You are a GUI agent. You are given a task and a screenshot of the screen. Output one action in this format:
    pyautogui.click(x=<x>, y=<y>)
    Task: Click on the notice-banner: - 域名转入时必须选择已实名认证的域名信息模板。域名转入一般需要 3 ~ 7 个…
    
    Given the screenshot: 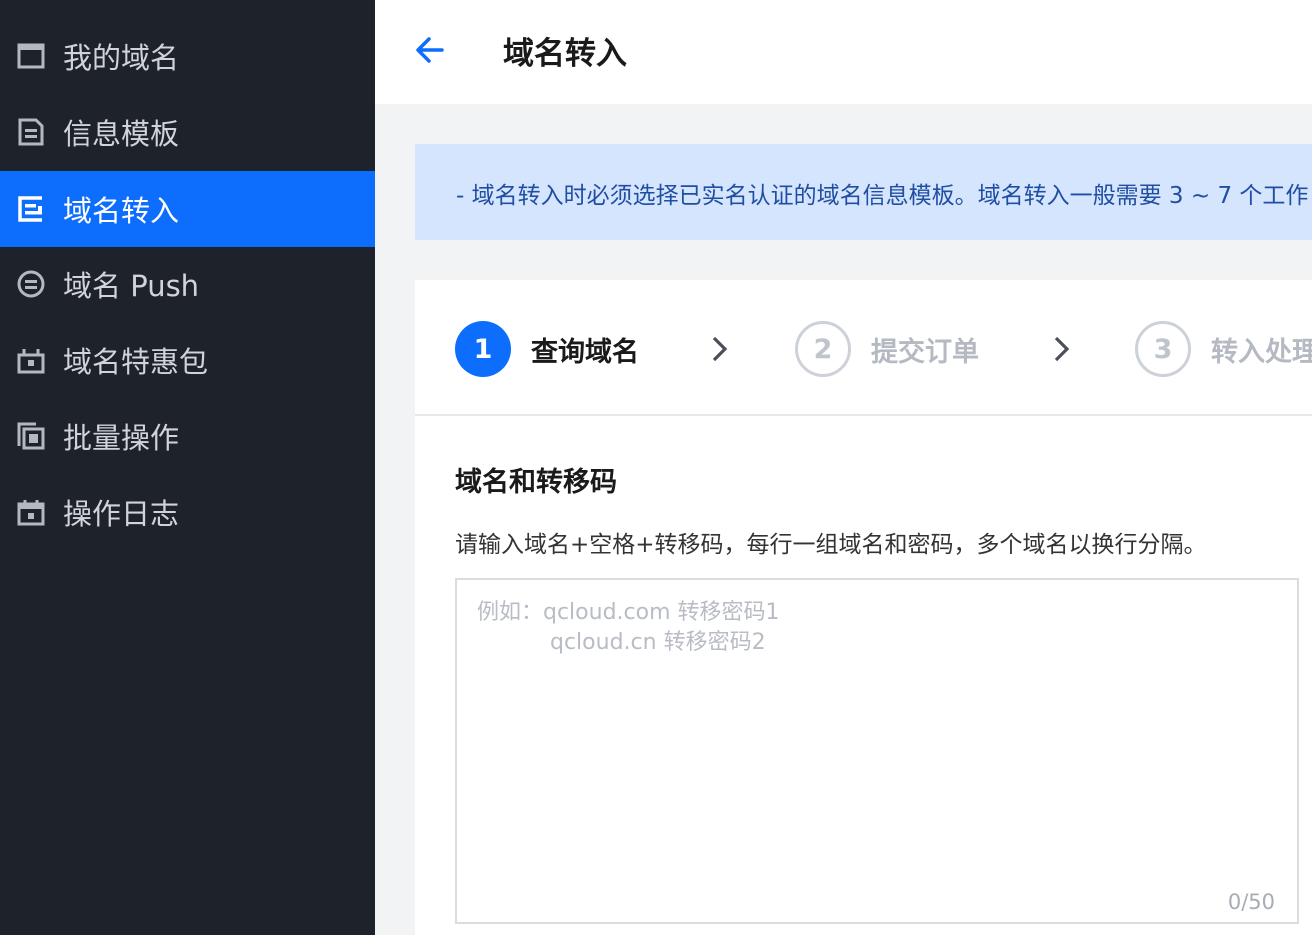 What is the action you would take?
    pyautogui.click(x=863, y=192)
    